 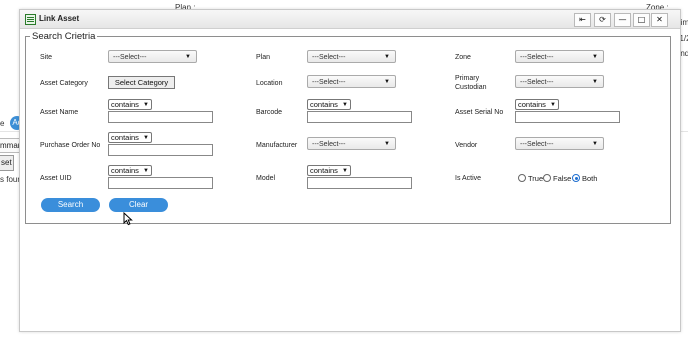 I want to click on site-select: ---Select--- ▼, so click(x=152, y=56).